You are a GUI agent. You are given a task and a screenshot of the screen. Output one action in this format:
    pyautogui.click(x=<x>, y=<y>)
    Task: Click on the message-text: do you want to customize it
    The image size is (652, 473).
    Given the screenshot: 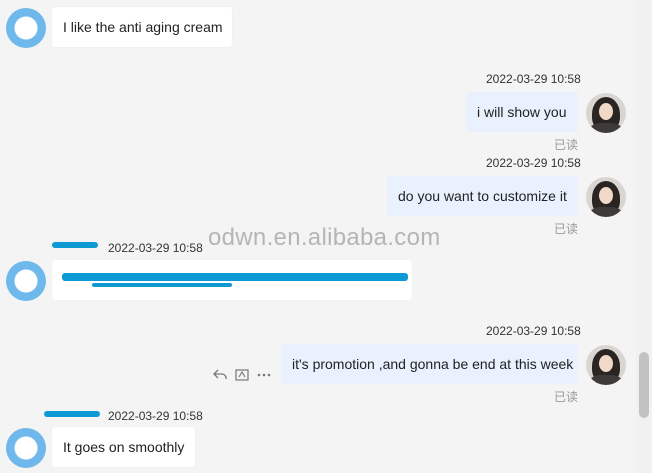 What is the action you would take?
    pyautogui.click(x=482, y=196)
    